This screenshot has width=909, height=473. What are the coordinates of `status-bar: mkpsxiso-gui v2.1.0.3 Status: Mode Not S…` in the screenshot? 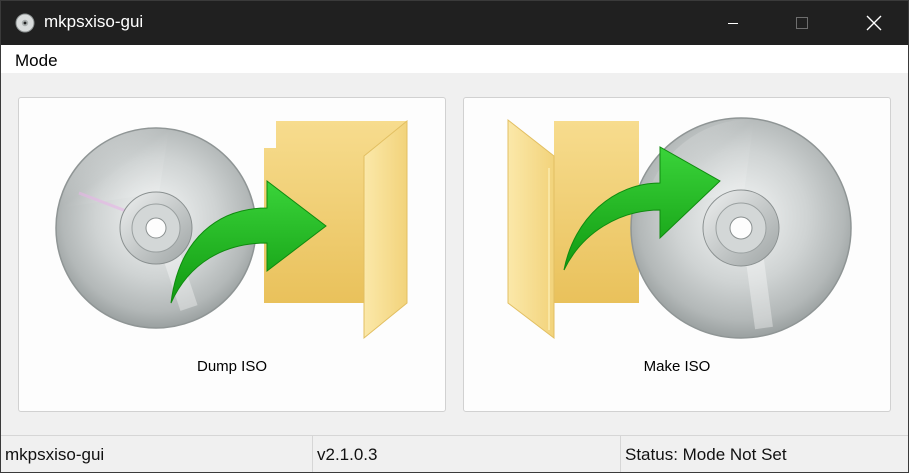 It's located at (454, 453).